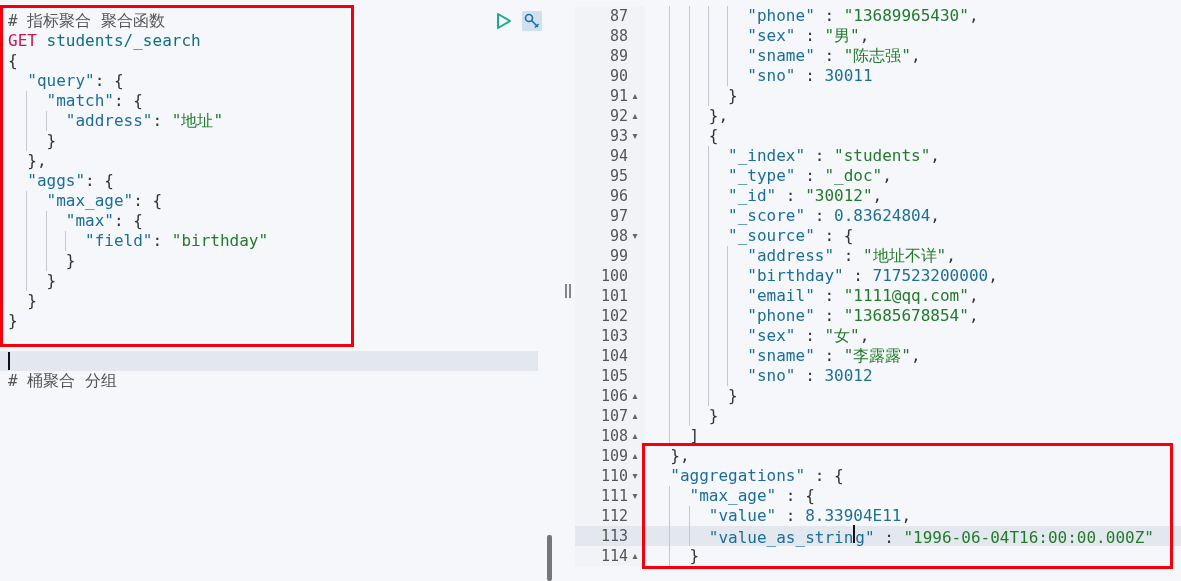  What do you see at coordinates (834, 216) in the screenshot?
I see `code-line: "_score" : 0.83624804,` at bounding box center [834, 216].